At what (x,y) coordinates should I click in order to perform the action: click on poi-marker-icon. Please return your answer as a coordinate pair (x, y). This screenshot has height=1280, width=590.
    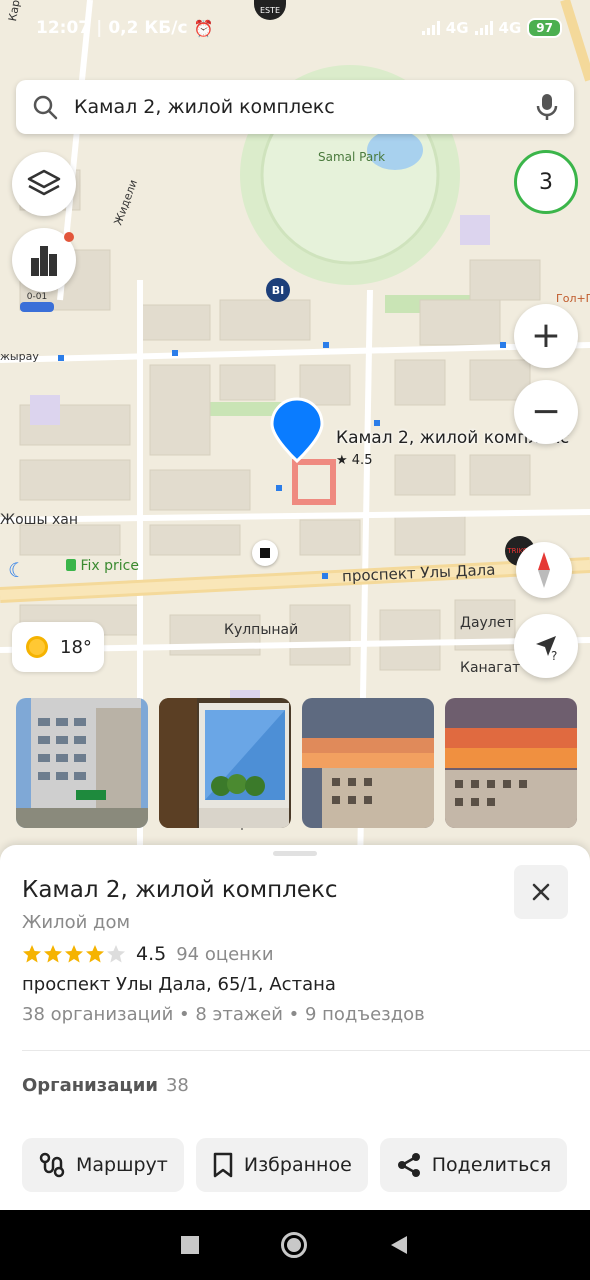
    Looking at the image, I should click on (265, 553).